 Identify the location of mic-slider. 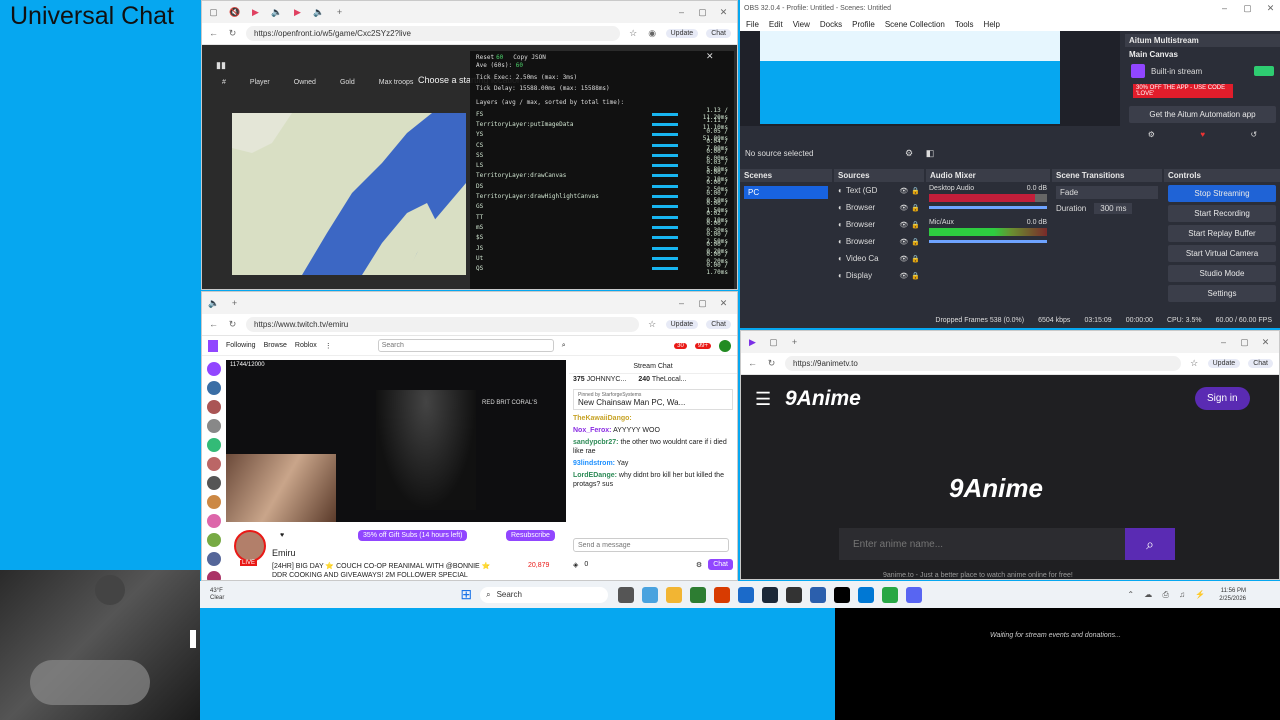
(988, 241).